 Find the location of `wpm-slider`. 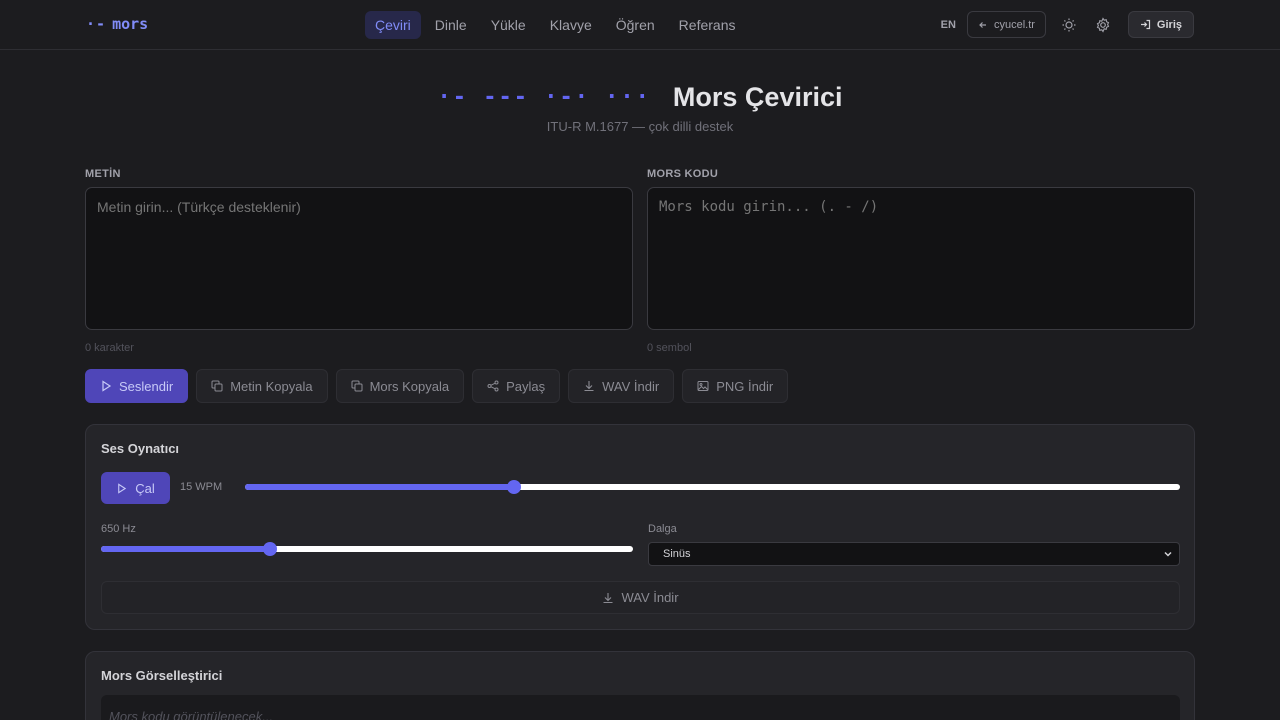

wpm-slider is located at coordinates (712, 487).